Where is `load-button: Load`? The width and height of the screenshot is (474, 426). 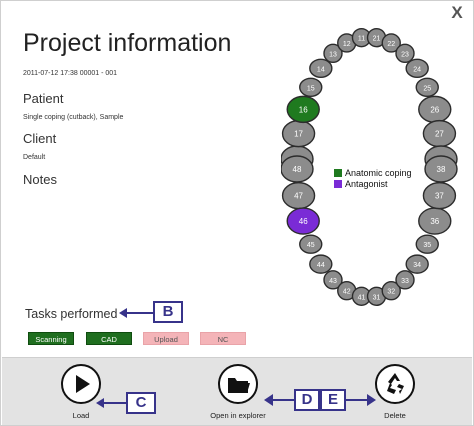
load-button: Load is located at coordinates (81, 392).